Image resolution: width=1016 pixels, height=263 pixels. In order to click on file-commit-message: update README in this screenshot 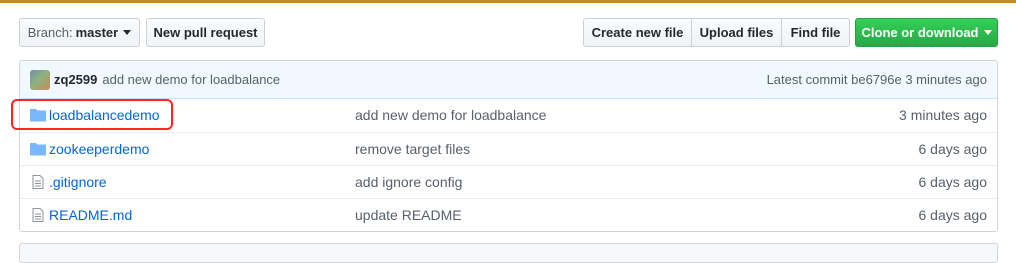, I will do `click(408, 215)`.